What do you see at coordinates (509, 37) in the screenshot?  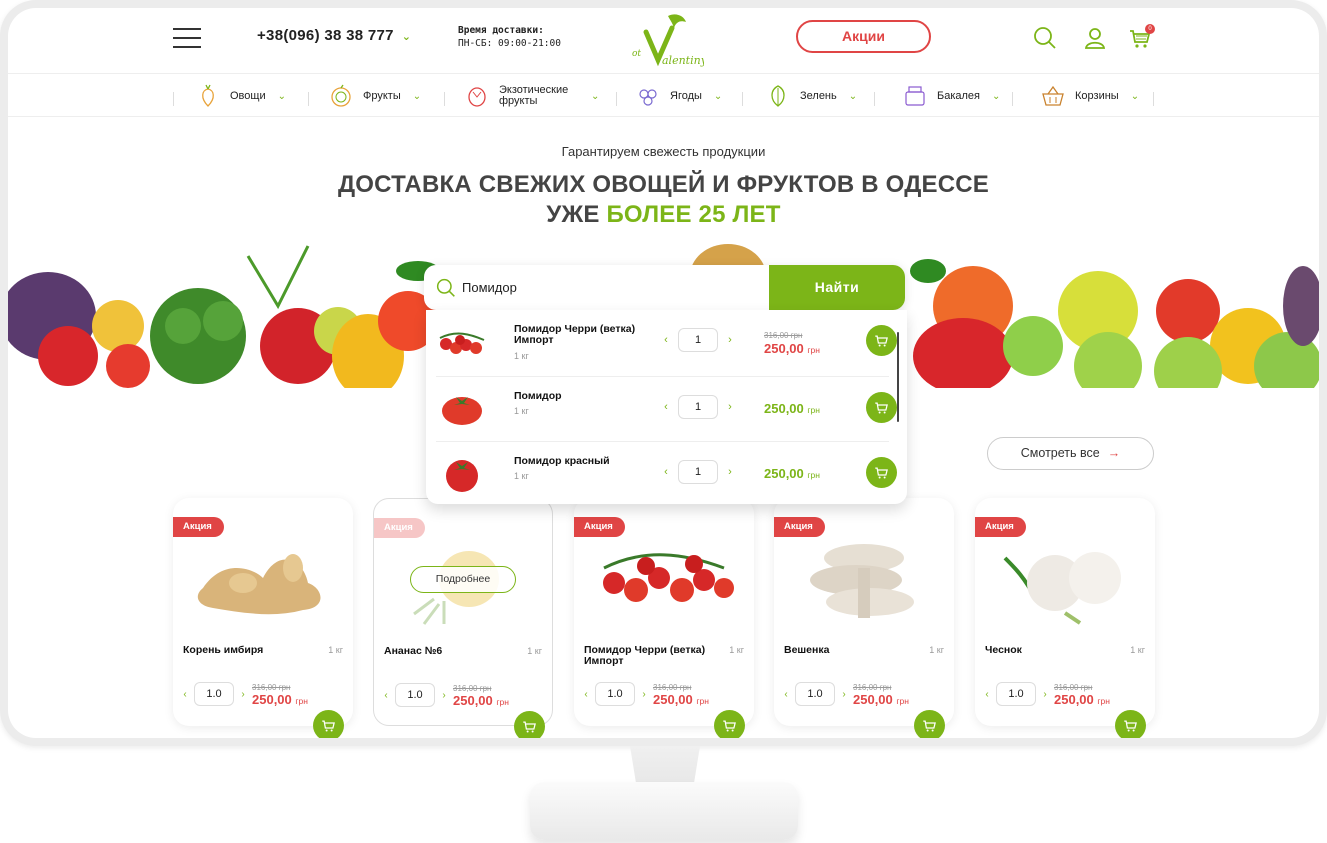 I see `delivery-hours: Время доставки: ПН-СБ: 09:00-21:00` at bounding box center [509, 37].